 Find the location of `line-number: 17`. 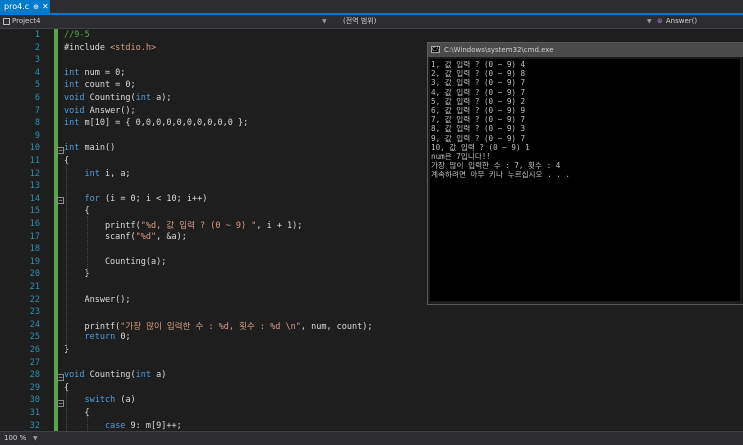

line-number: 17 is located at coordinates (34, 236).